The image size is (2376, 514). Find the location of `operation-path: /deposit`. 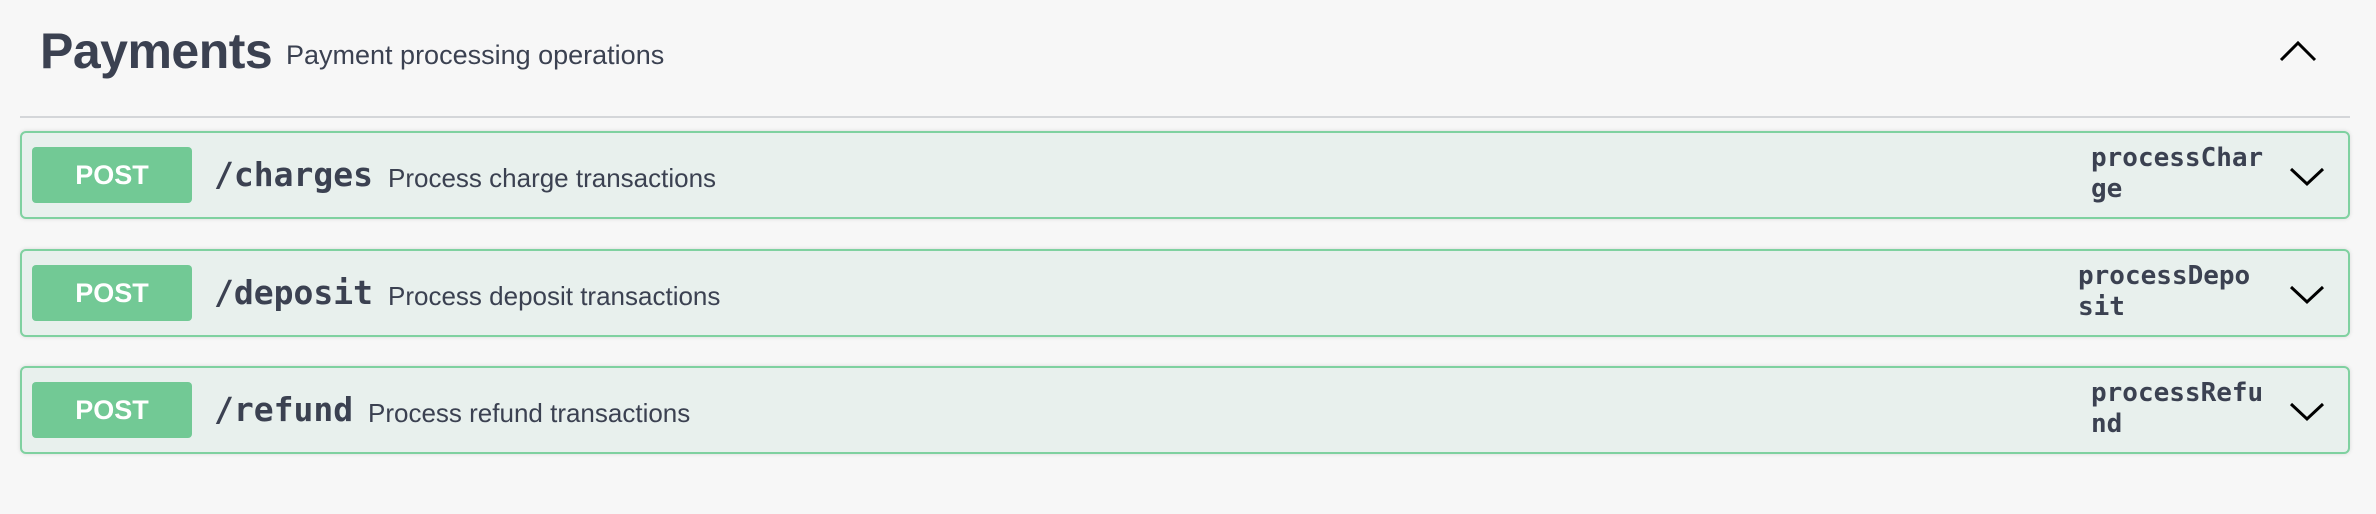

operation-path: /deposit is located at coordinates (293, 292).